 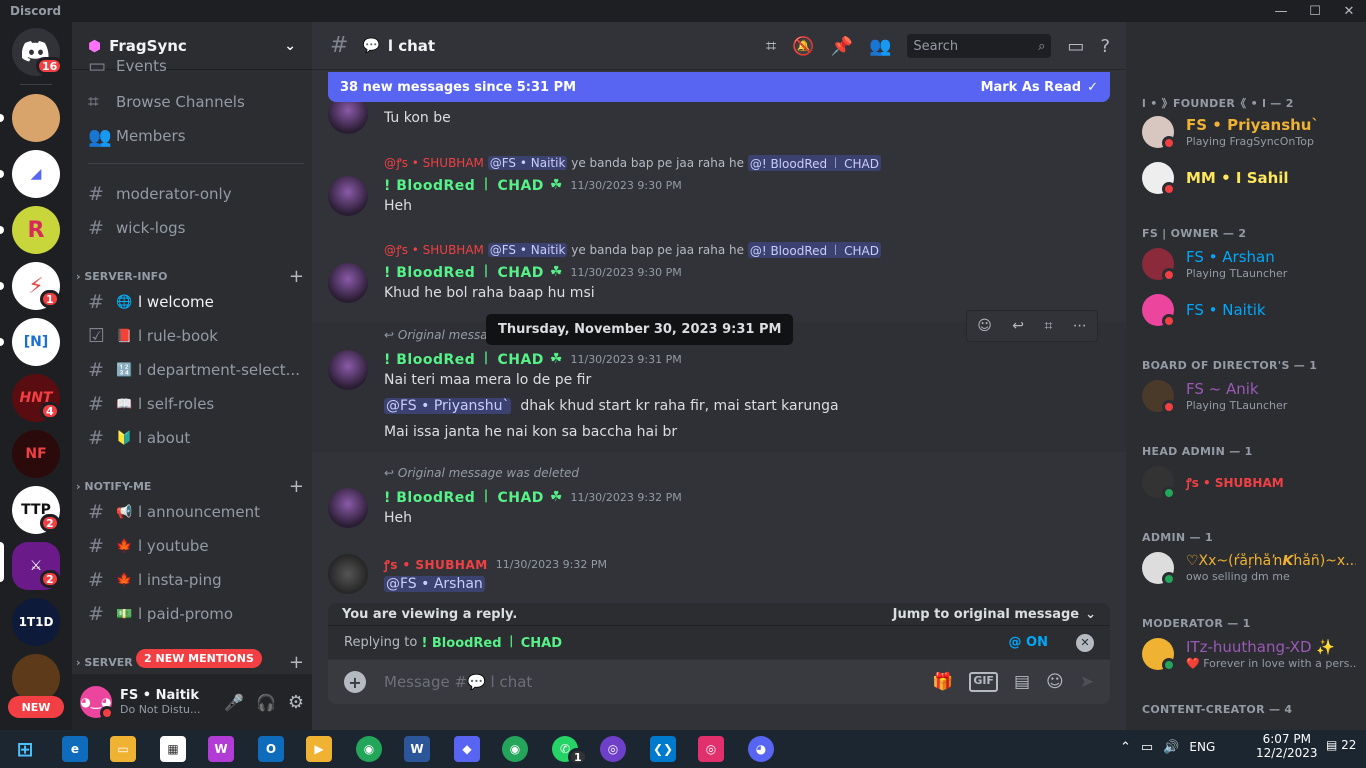 What do you see at coordinates (192, 546) in the screenshot?
I see `channel-youtube: # 🍁 l youtube` at bounding box center [192, 546].